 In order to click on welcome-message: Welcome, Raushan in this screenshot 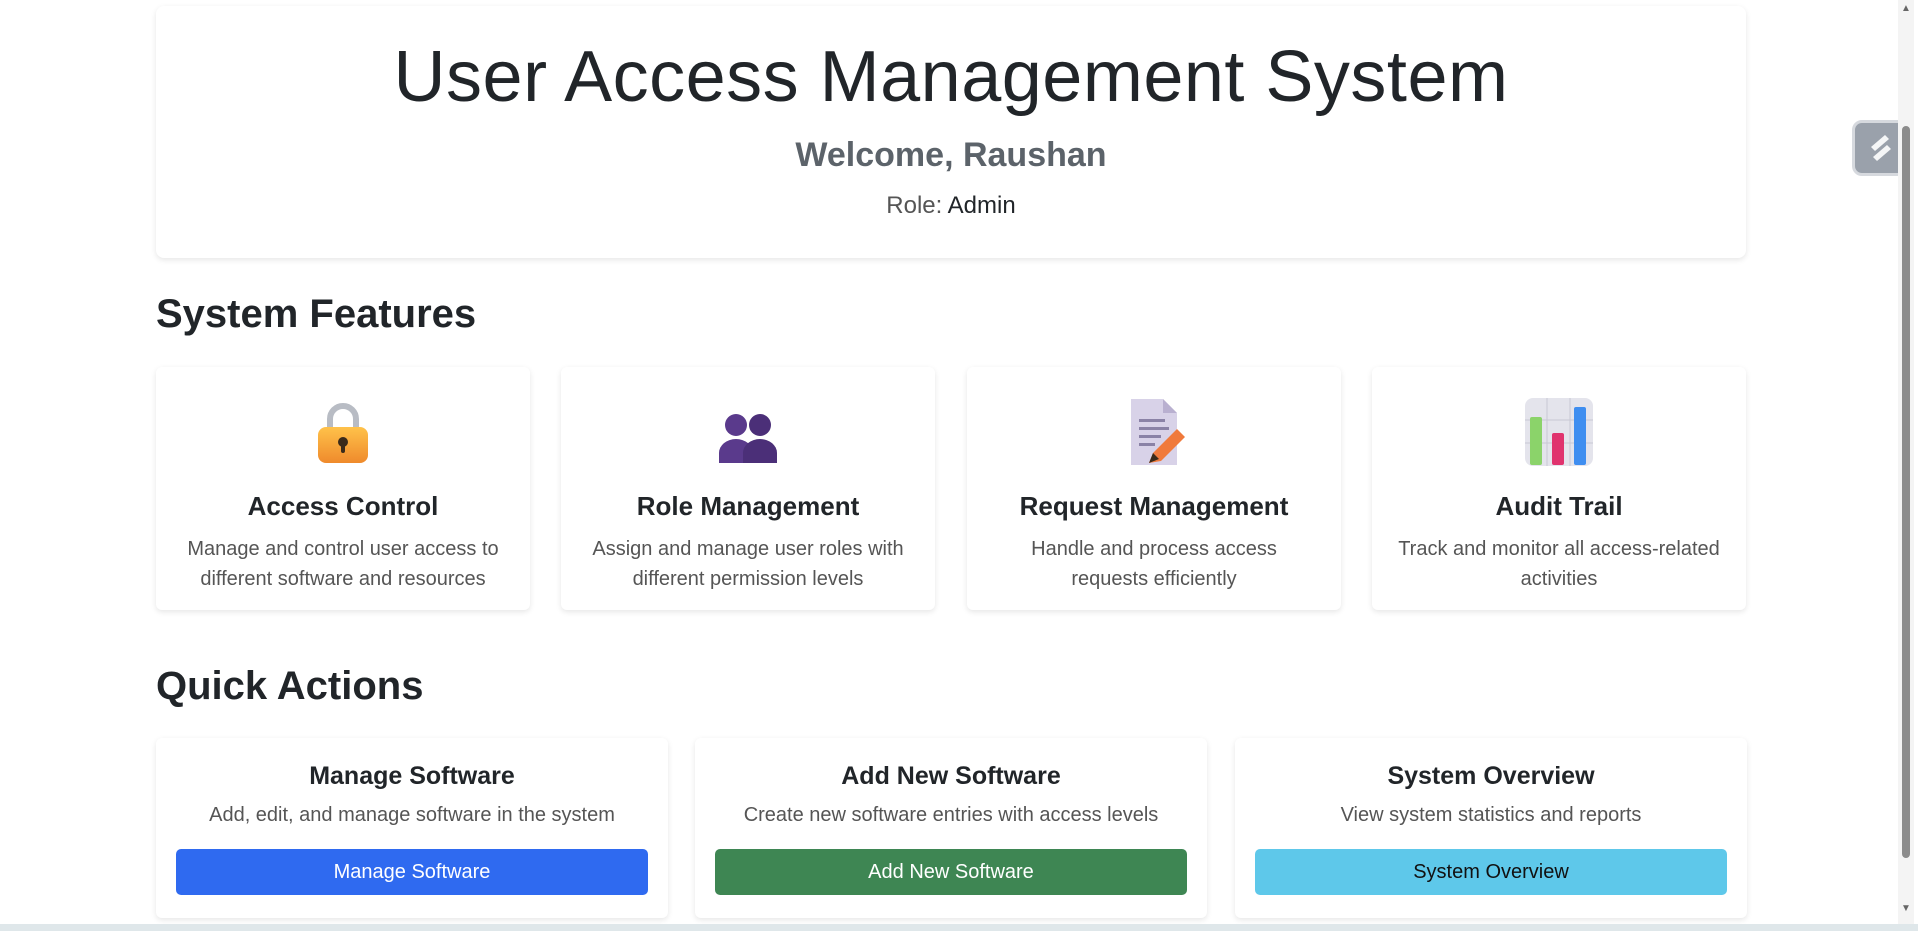, I will do `click(951, 155)`.